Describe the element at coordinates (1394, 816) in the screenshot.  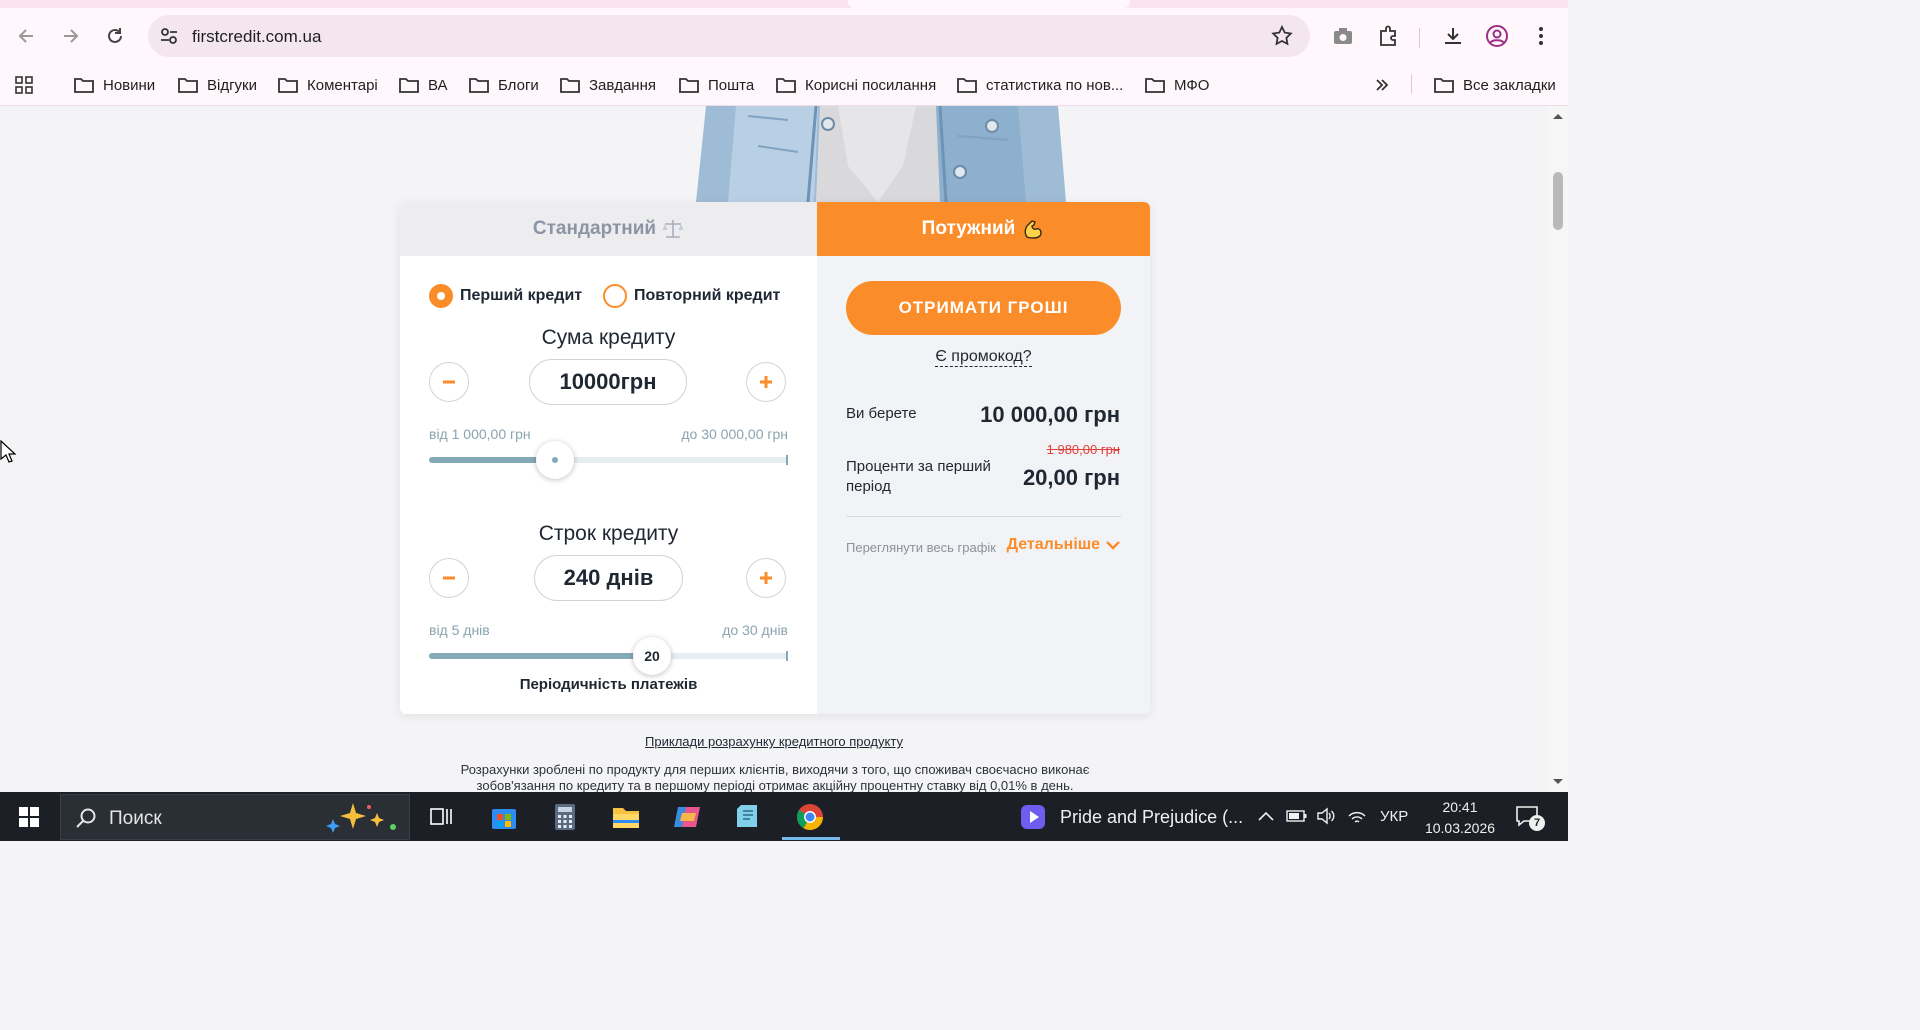
I see `input-language: УКР` at that location.